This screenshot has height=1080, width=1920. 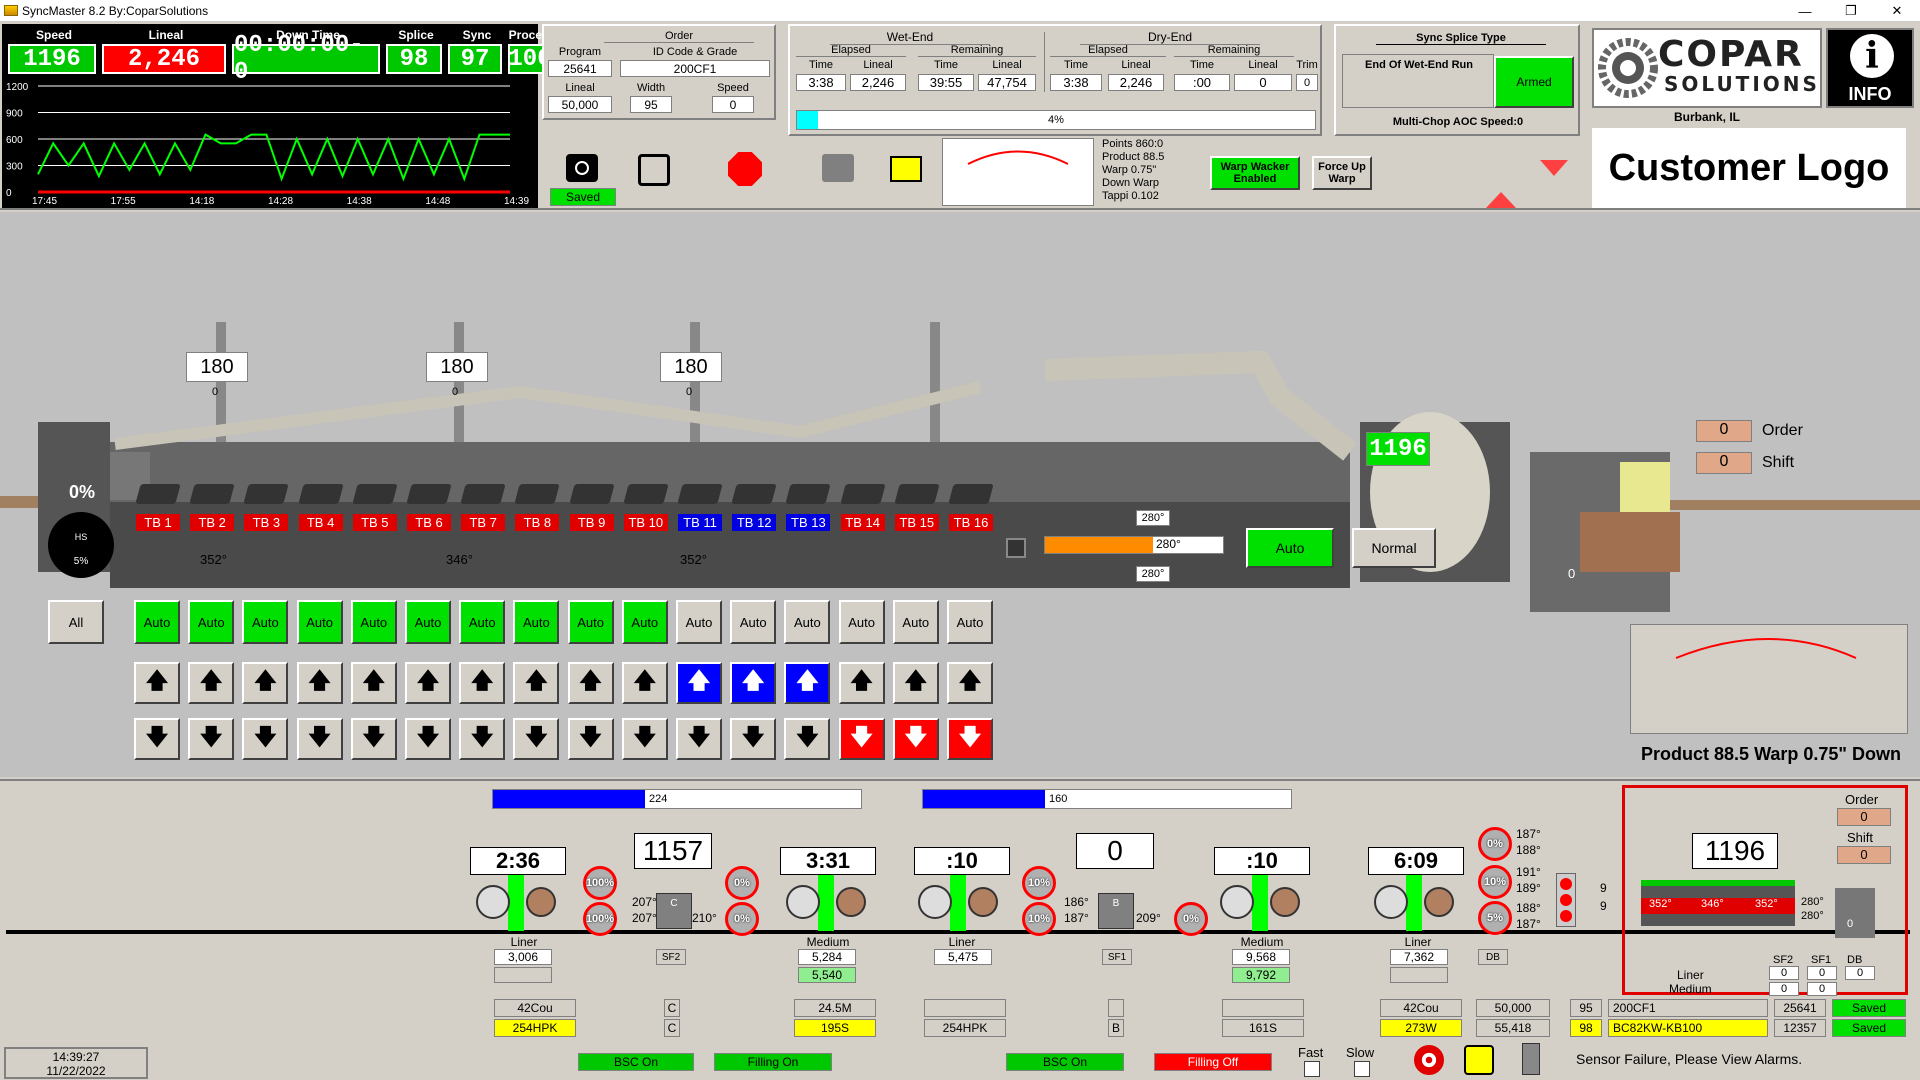 What do you see at coordinates (861, 683) in the screenshot?
I see `tb-up-button-14: 🡅` at bounding box center [861, 683].